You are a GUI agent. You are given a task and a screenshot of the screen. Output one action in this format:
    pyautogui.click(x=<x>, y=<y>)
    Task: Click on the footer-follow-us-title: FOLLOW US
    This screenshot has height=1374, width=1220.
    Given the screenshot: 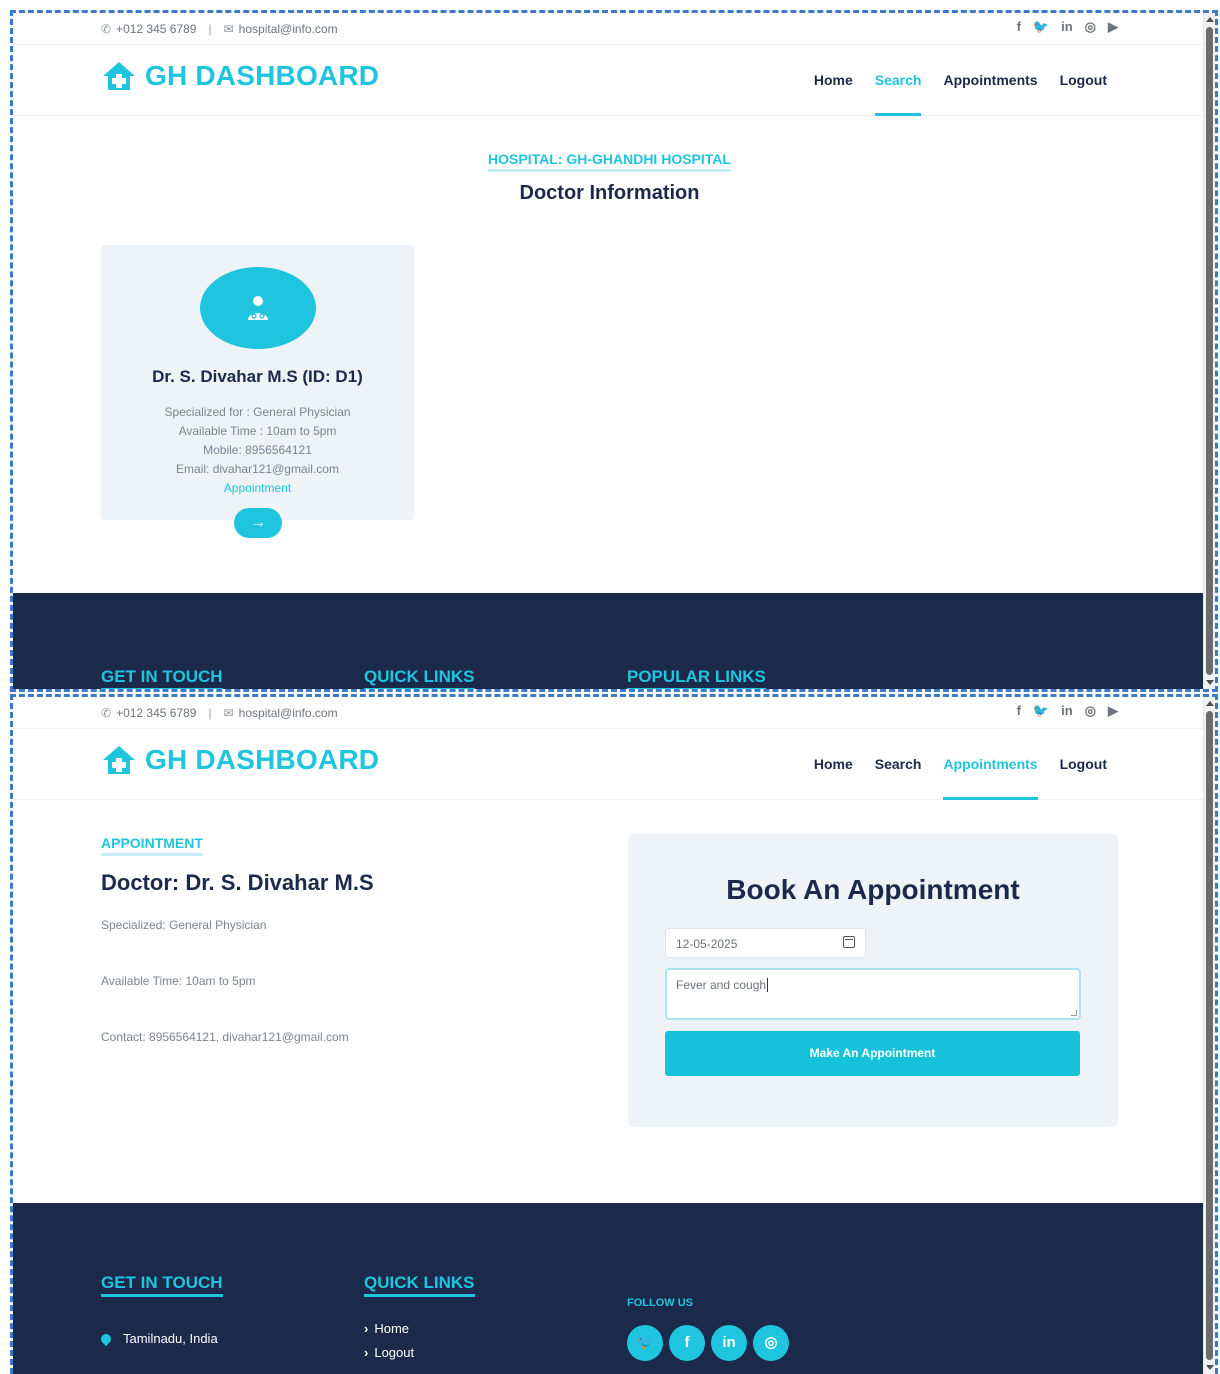 What is the action you would take?
    pyautogui.click(x=660, y=1303)
    